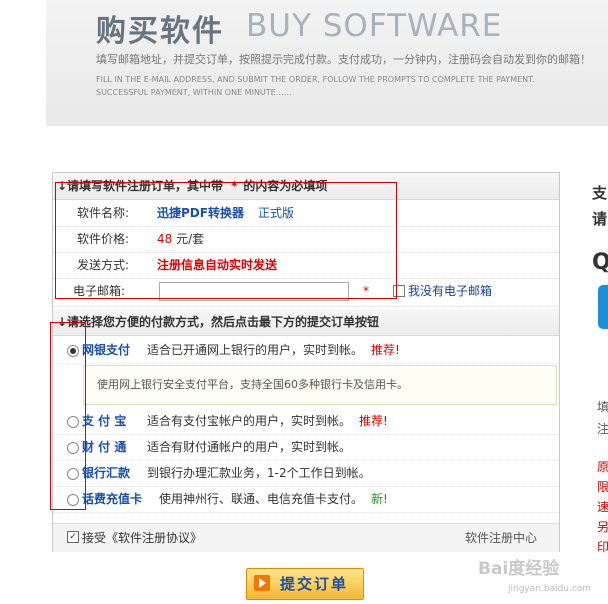  I want to click on send-method-row: 发送方式: 注册信息自动实时发送, so click(306, 265).